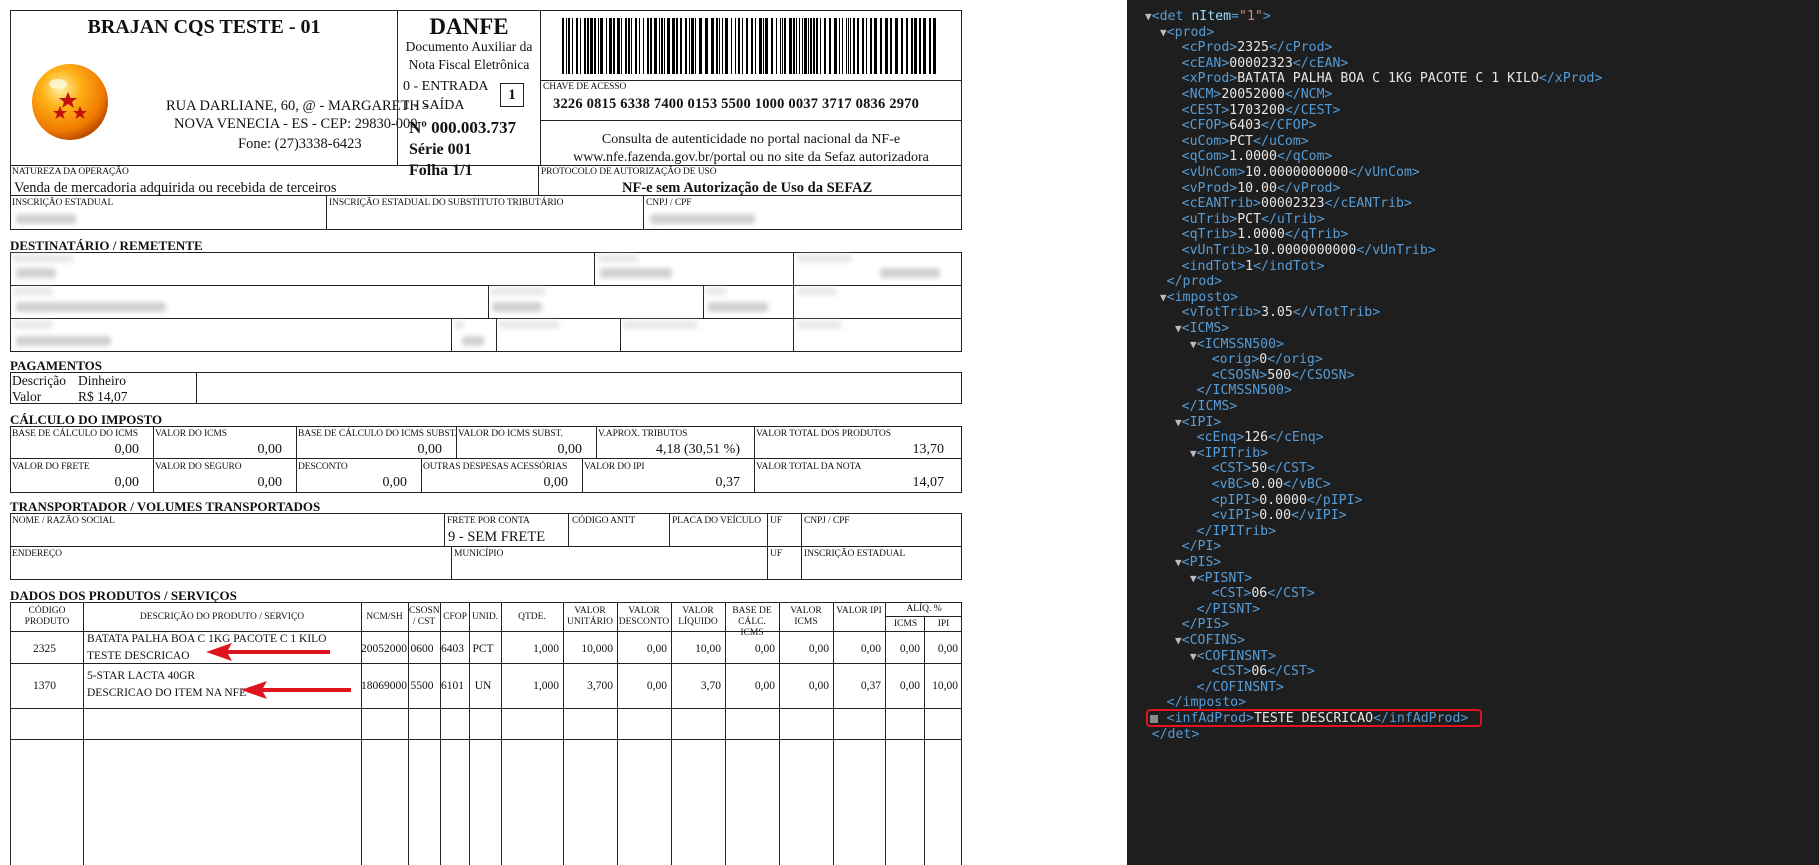 The height and width of the screenshot is (865, 1819). Describe the element at coordinates (384, 617) in the screenshot. I see `th-ncm: NCM/SH` at that location.